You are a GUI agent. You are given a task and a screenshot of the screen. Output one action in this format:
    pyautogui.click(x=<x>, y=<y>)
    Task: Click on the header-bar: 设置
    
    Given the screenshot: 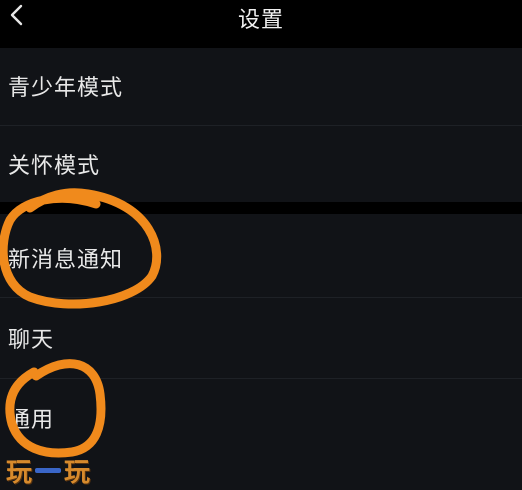 What is the action you would take?
    pyautogui.click(x=261, y=22)
    